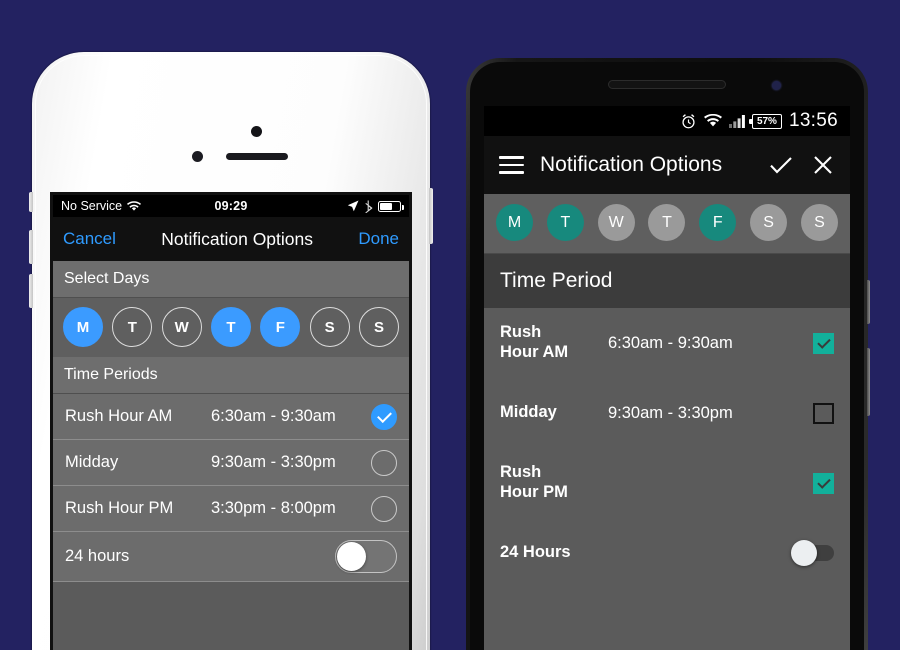 This screenshot has height=650, width=900. Describe the element at coordinates (391, 206) in the screenshot. I see `battery-icon` at that location.